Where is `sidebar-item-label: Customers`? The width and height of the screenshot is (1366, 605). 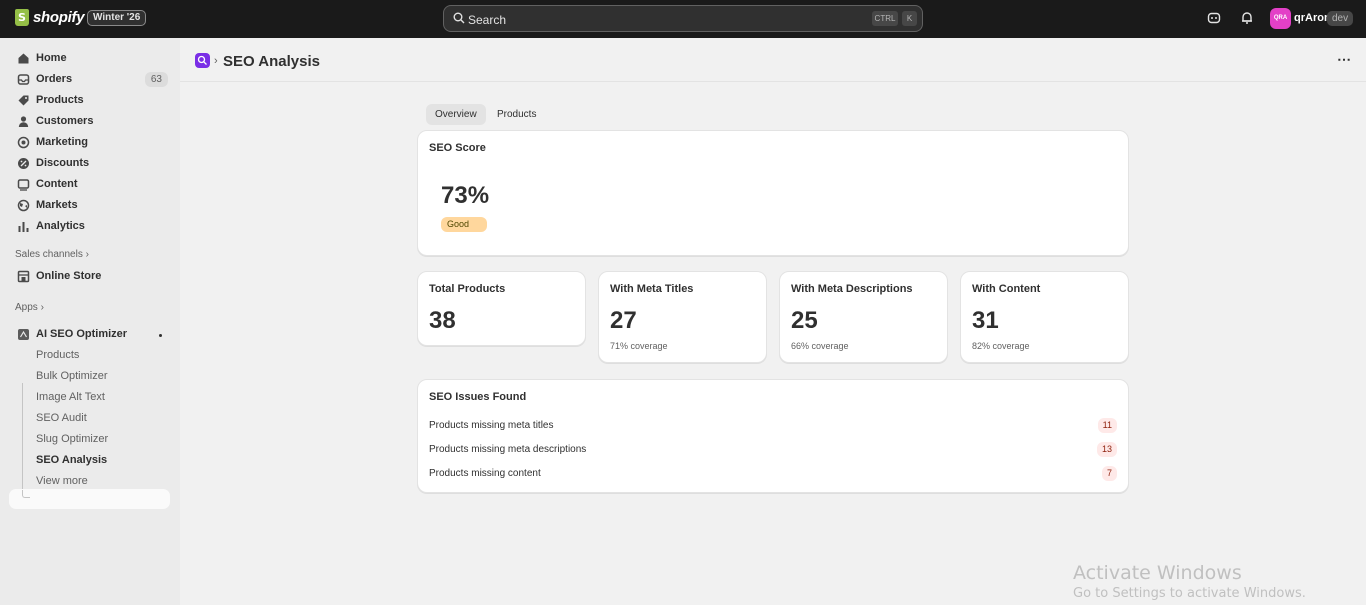 sidebar-item-label: Customers is located at coordinates (65, 121).